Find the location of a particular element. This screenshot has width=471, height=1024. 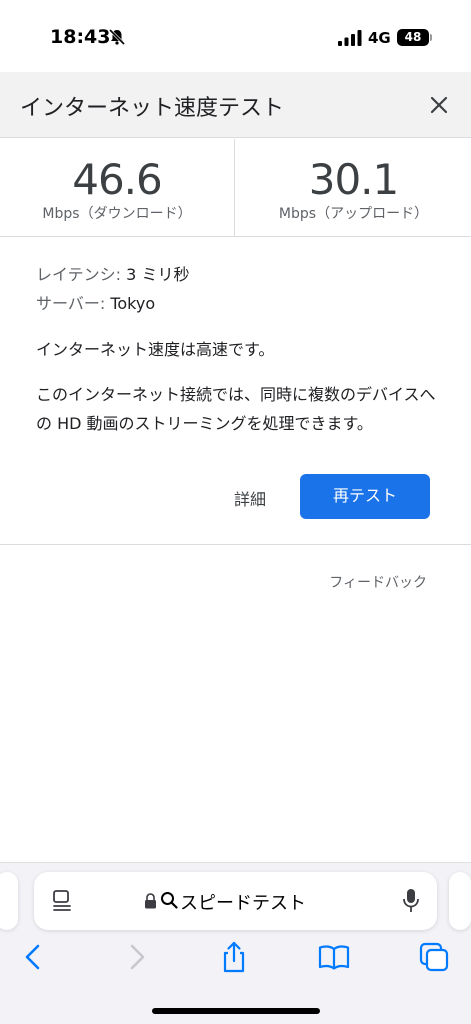

address-bar: スピードテスト is located at coordinates (235, 901).